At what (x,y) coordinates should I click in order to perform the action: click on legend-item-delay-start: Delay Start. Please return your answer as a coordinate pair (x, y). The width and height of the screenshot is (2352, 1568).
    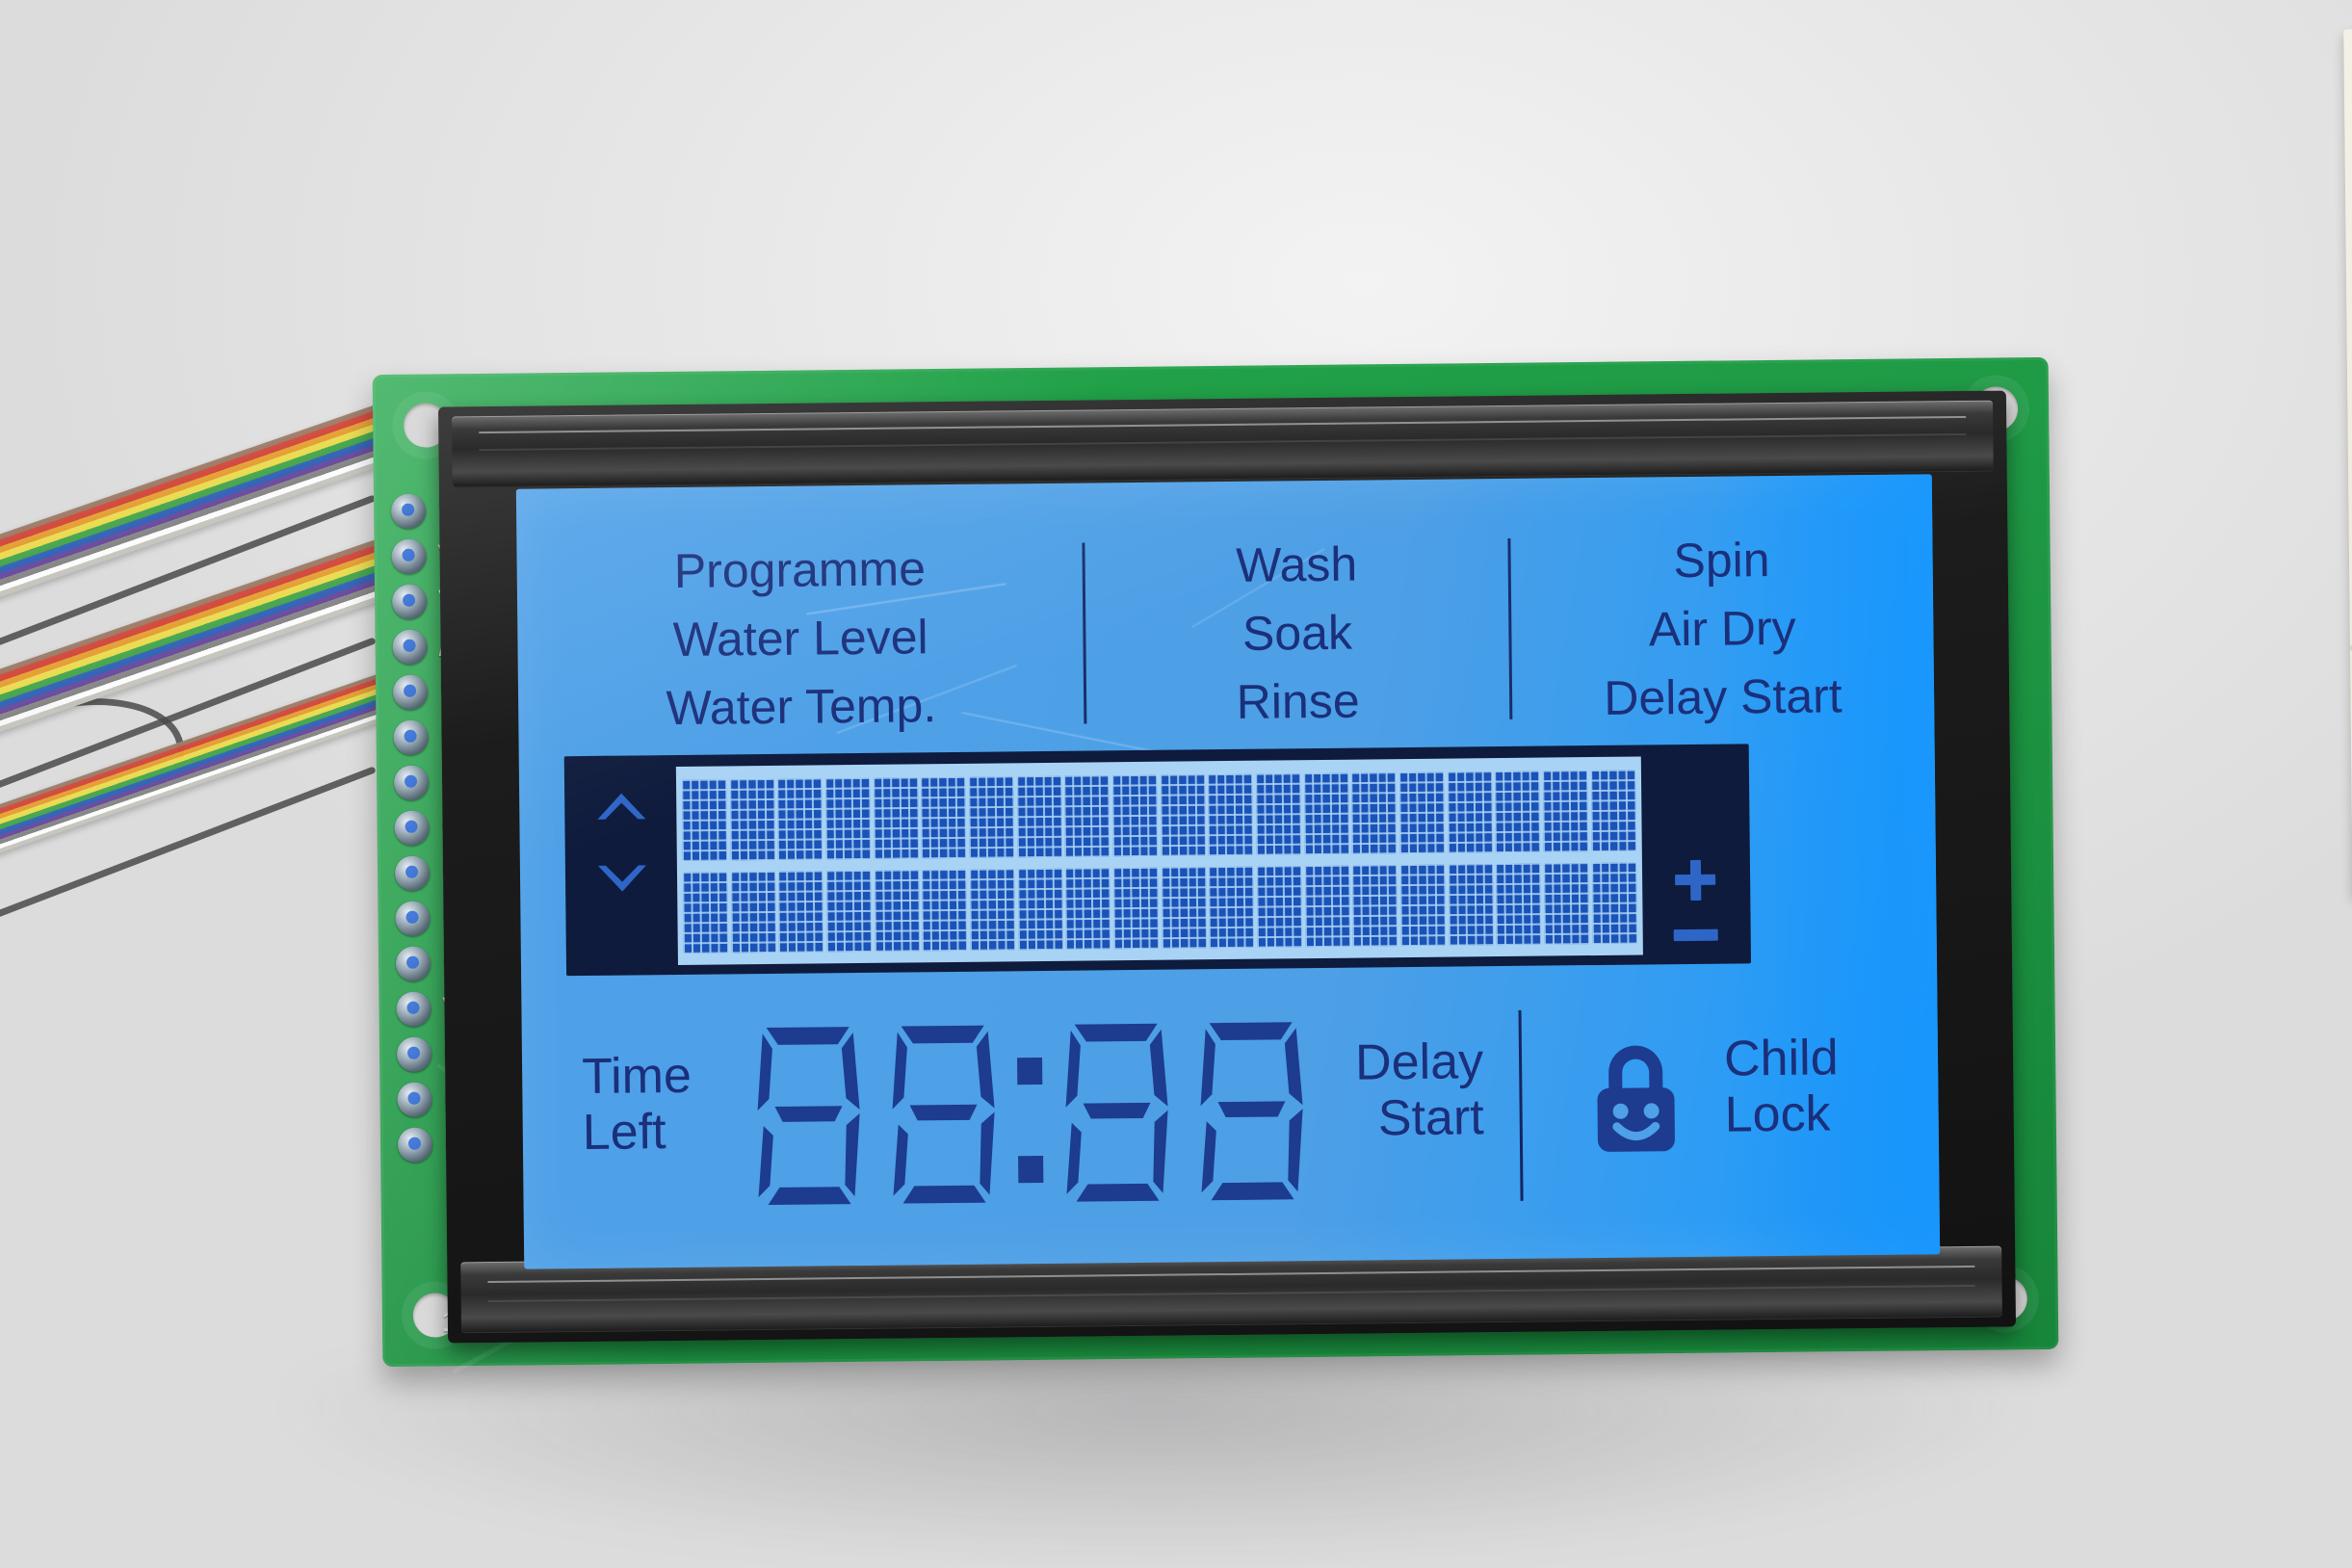
    Looking at the image, I should click on (1723, 696).